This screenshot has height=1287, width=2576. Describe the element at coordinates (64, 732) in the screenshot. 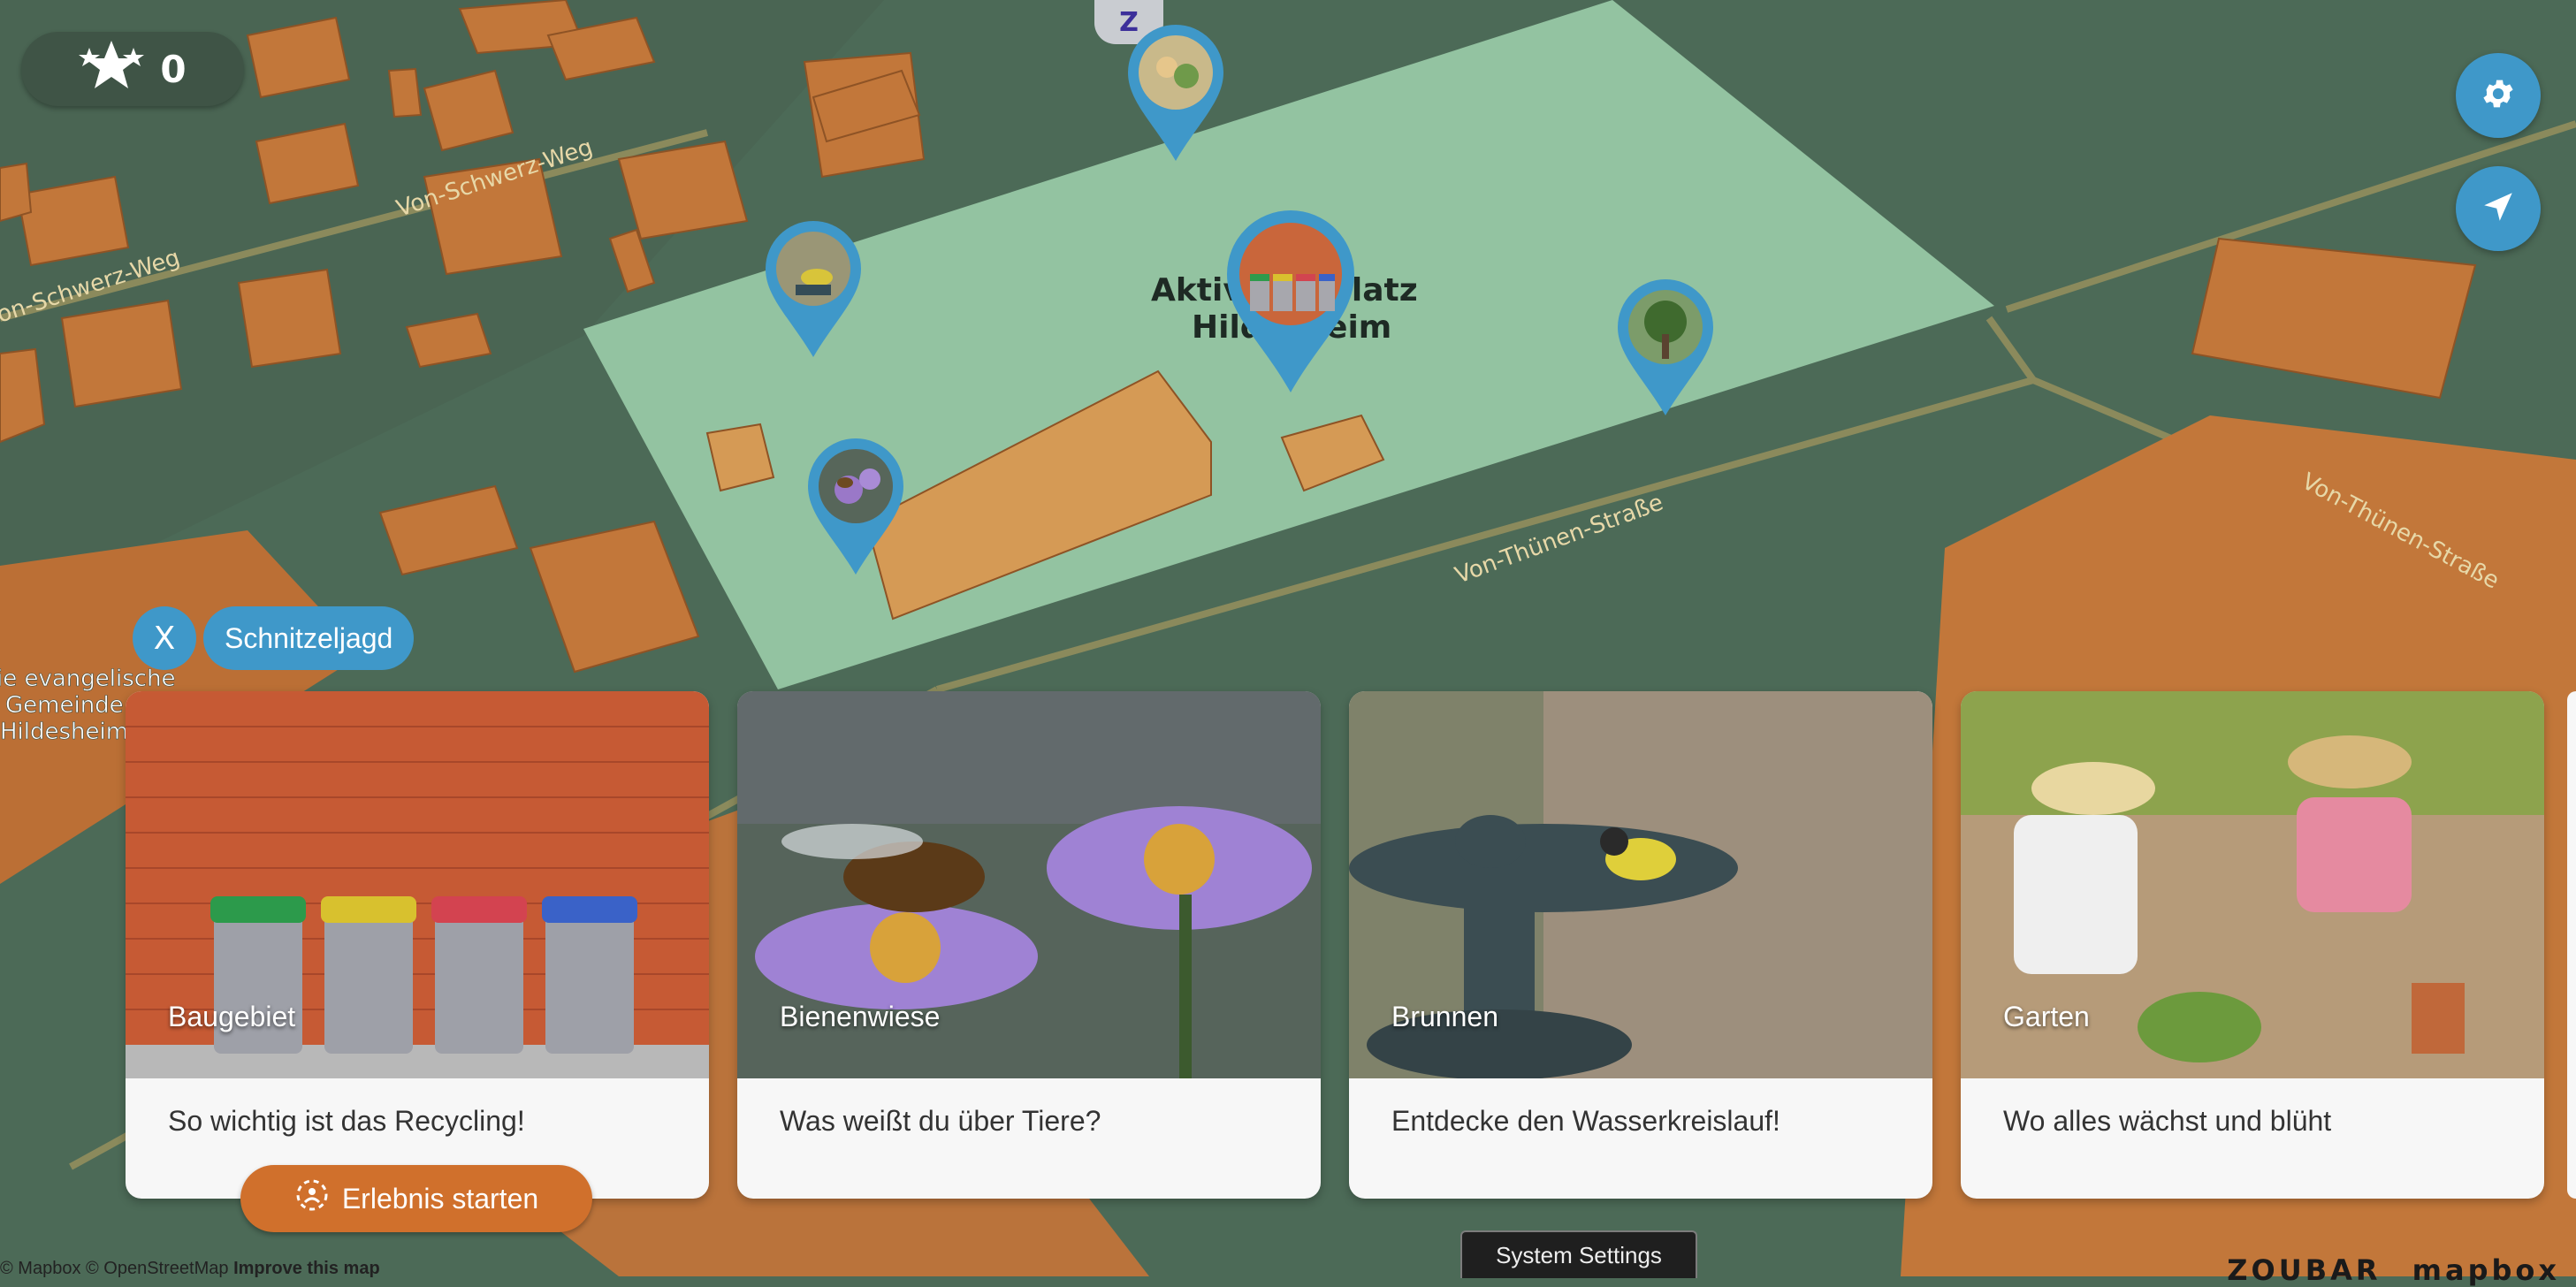

I see `svg-text: Hildesheim` at that location.